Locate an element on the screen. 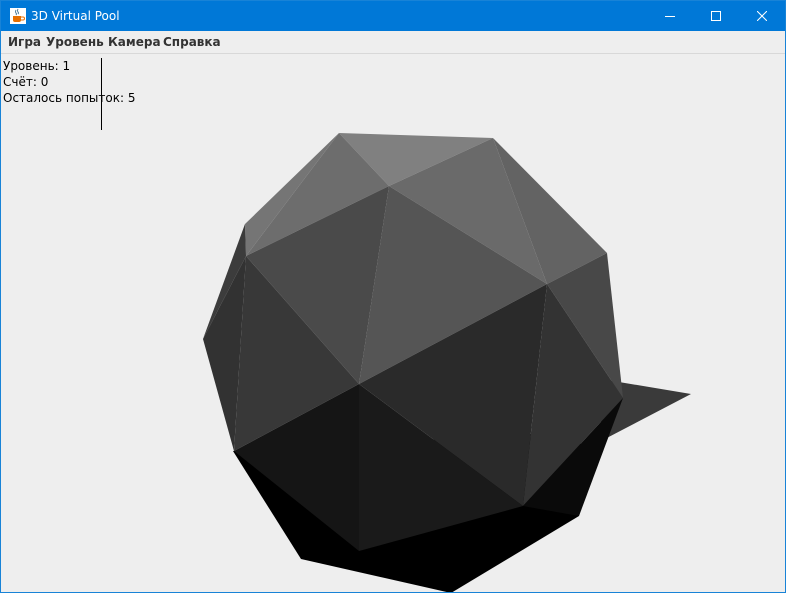 The width and height of the screenshot is (786, 593). title-bar: 3D Virtual Pool is located at coordinates (393, 16).